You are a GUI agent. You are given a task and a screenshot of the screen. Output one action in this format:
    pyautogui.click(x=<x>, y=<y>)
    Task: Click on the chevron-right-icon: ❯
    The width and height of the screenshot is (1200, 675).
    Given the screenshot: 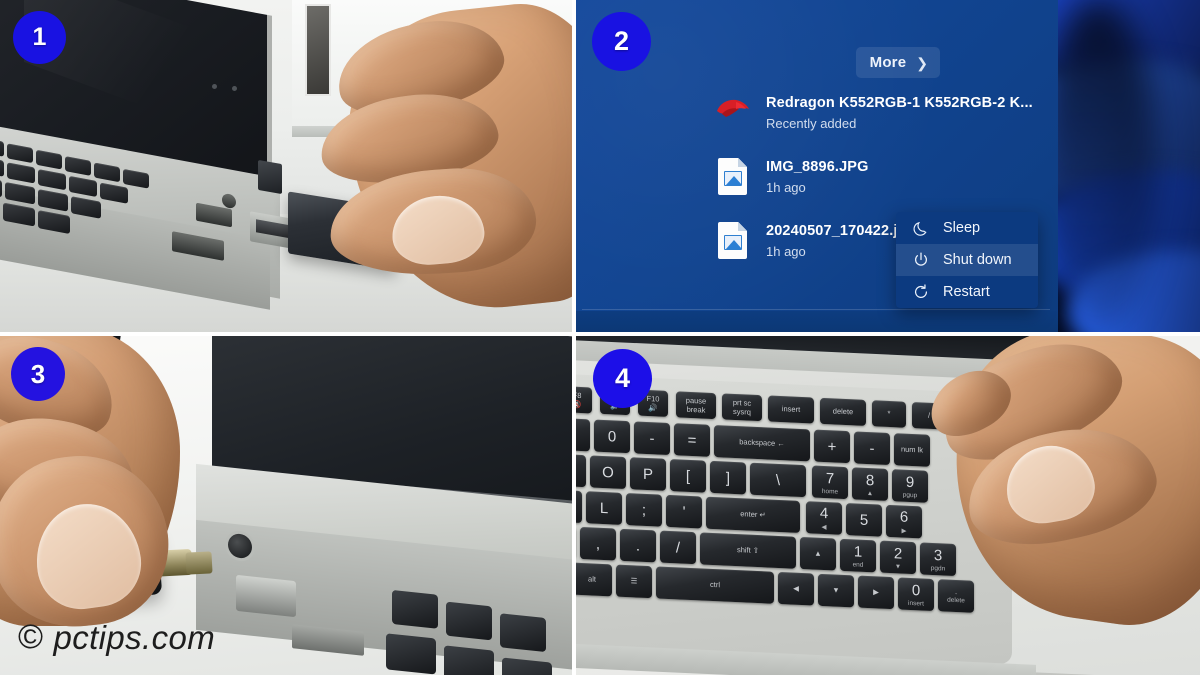 What is the action you would take?
    pyautogui.click(x=922, y=62)
    